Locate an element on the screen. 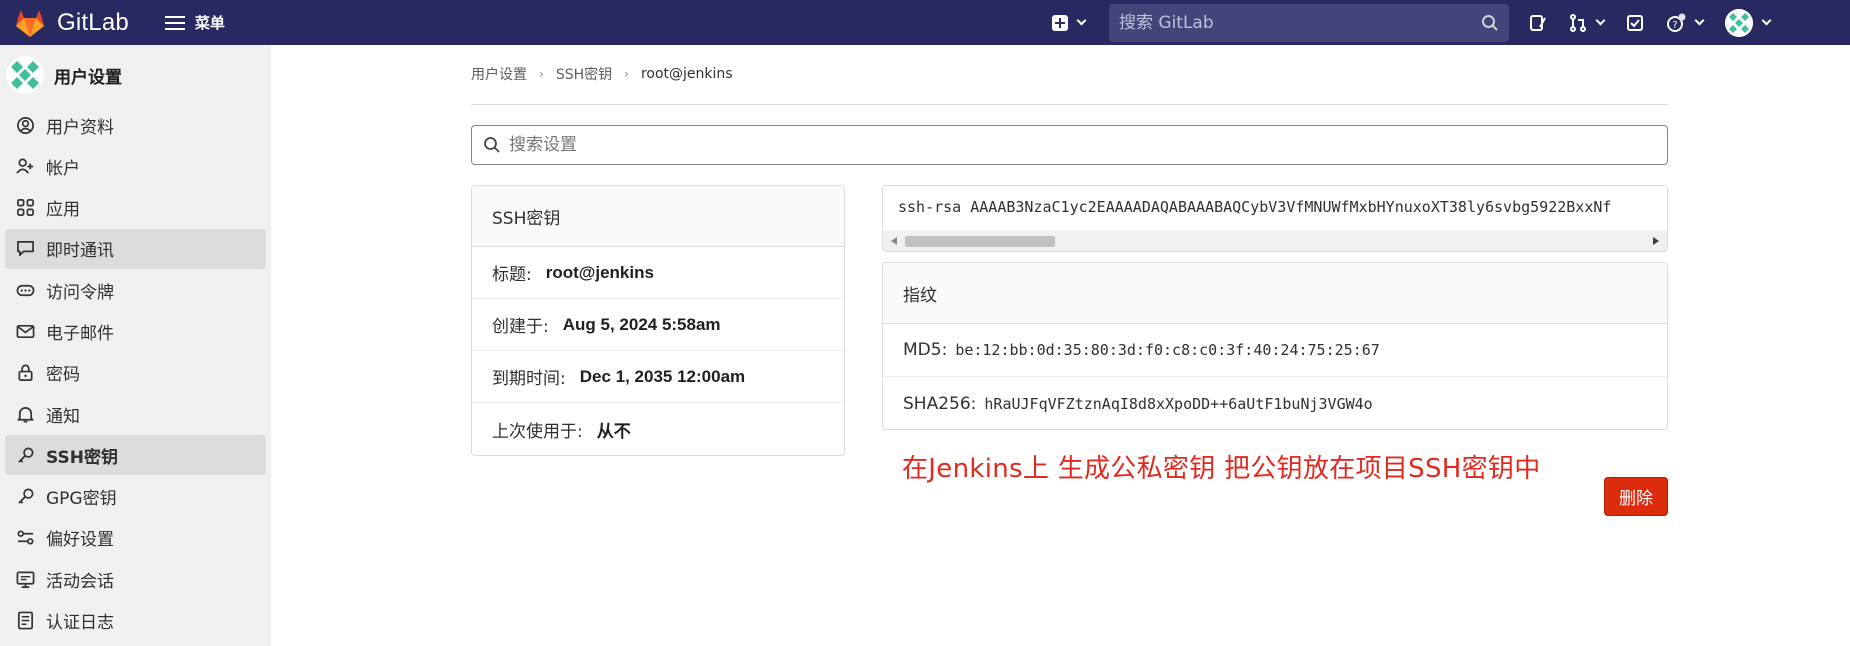  horizontal-scrollbar is located at coordinates (1275, 240).